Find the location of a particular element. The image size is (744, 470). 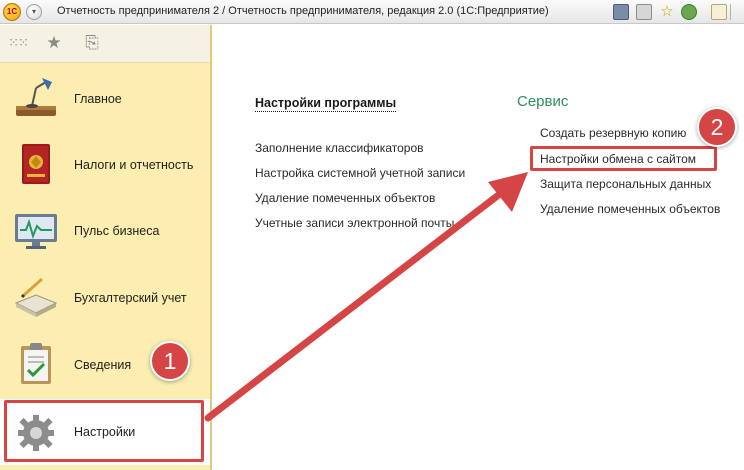

sidebar-item-label: Сведения is located at coordinates (103, 365).